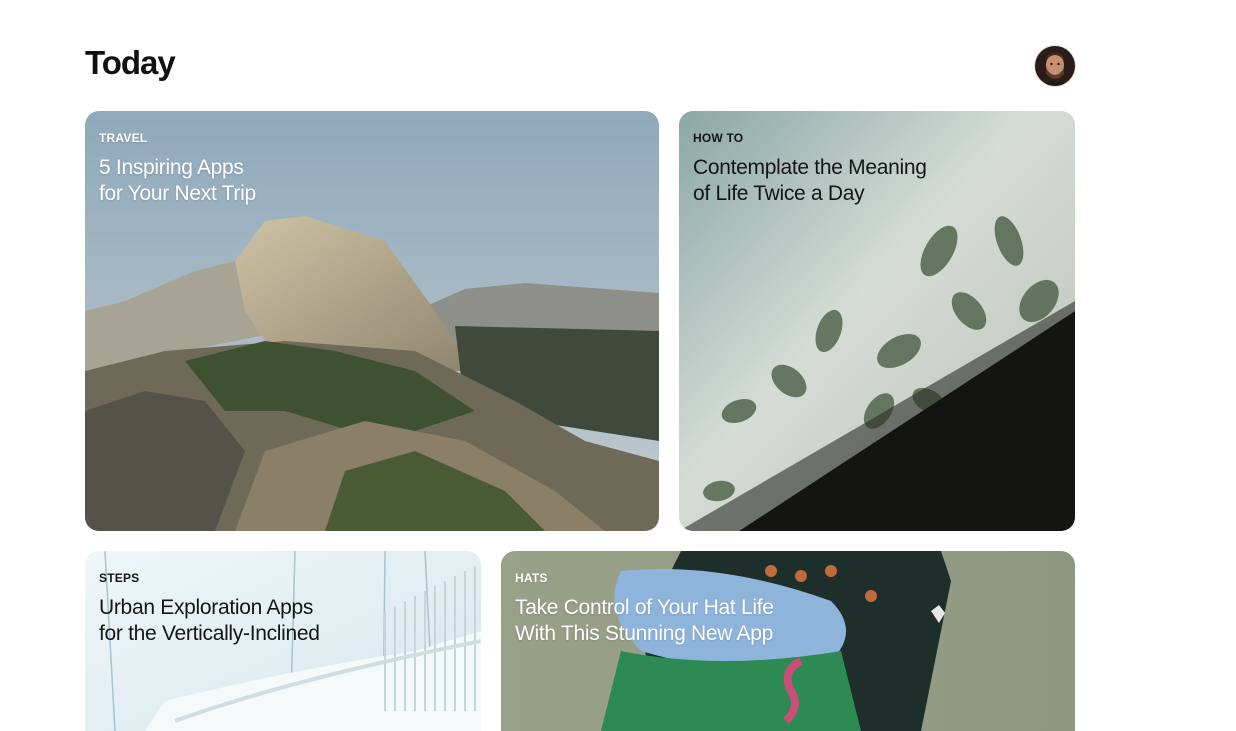 The width and height of the screenshot is (1236, 731). Describe the element at coordinates (531, 578) in the screenshot. I see `card-category: HATS` at that location.